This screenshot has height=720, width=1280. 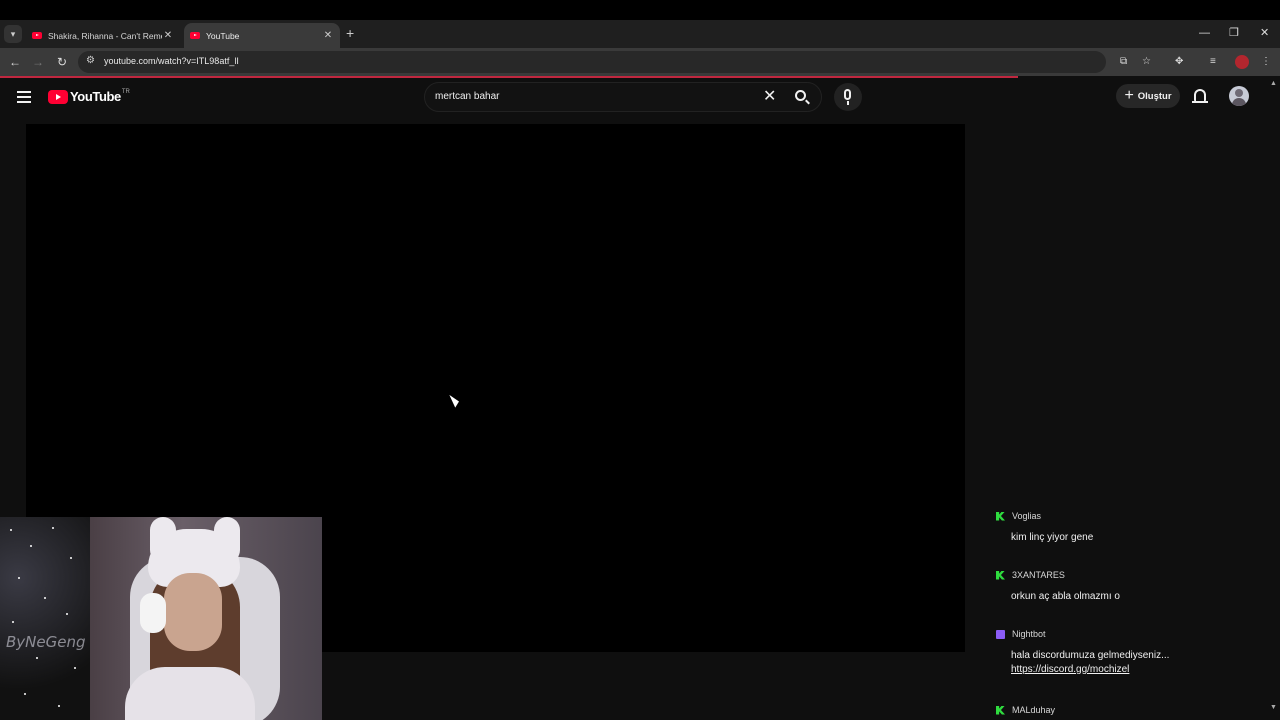 What do you see at coordinates (1273, 83) in the screenshot?
I see `scroll-up-arrow-icon: ▲` at bounding box center [1273, 83].